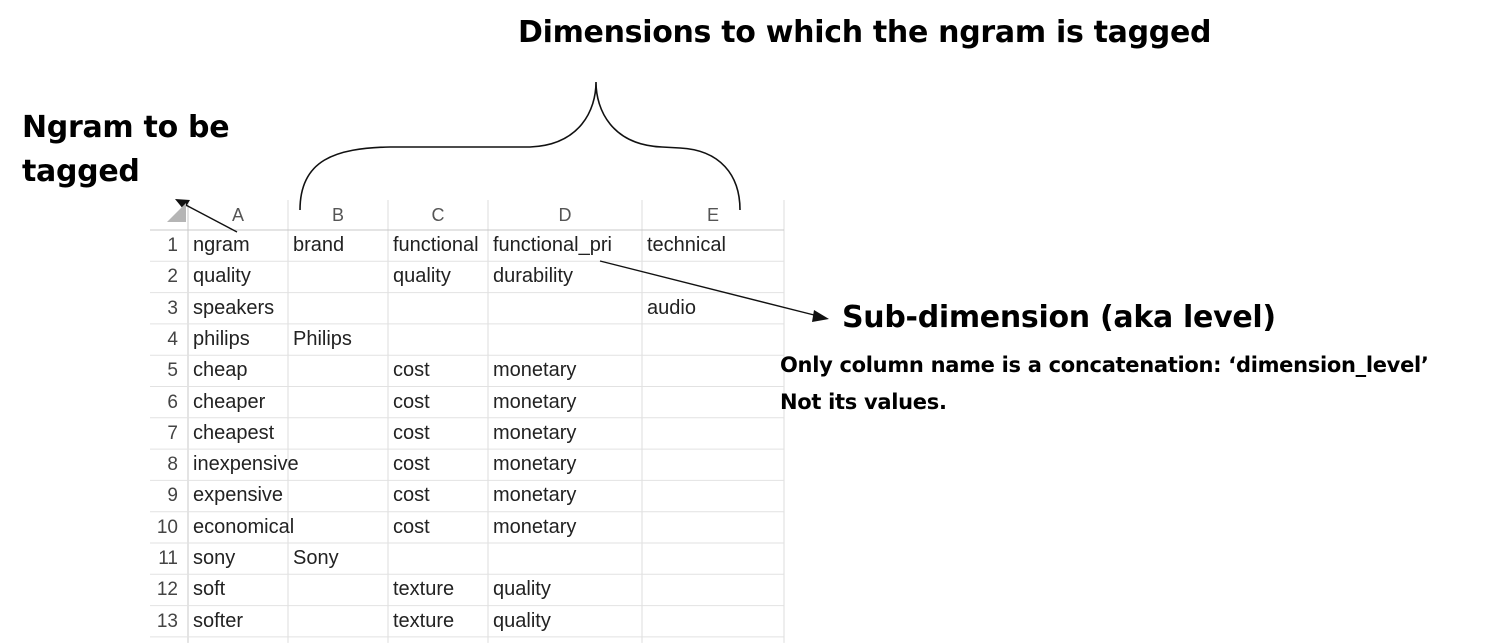 The image size is (1496, 643). Describe the element at coordinates (713, 370) in the screenshot. I see `cell-e5` at that location.